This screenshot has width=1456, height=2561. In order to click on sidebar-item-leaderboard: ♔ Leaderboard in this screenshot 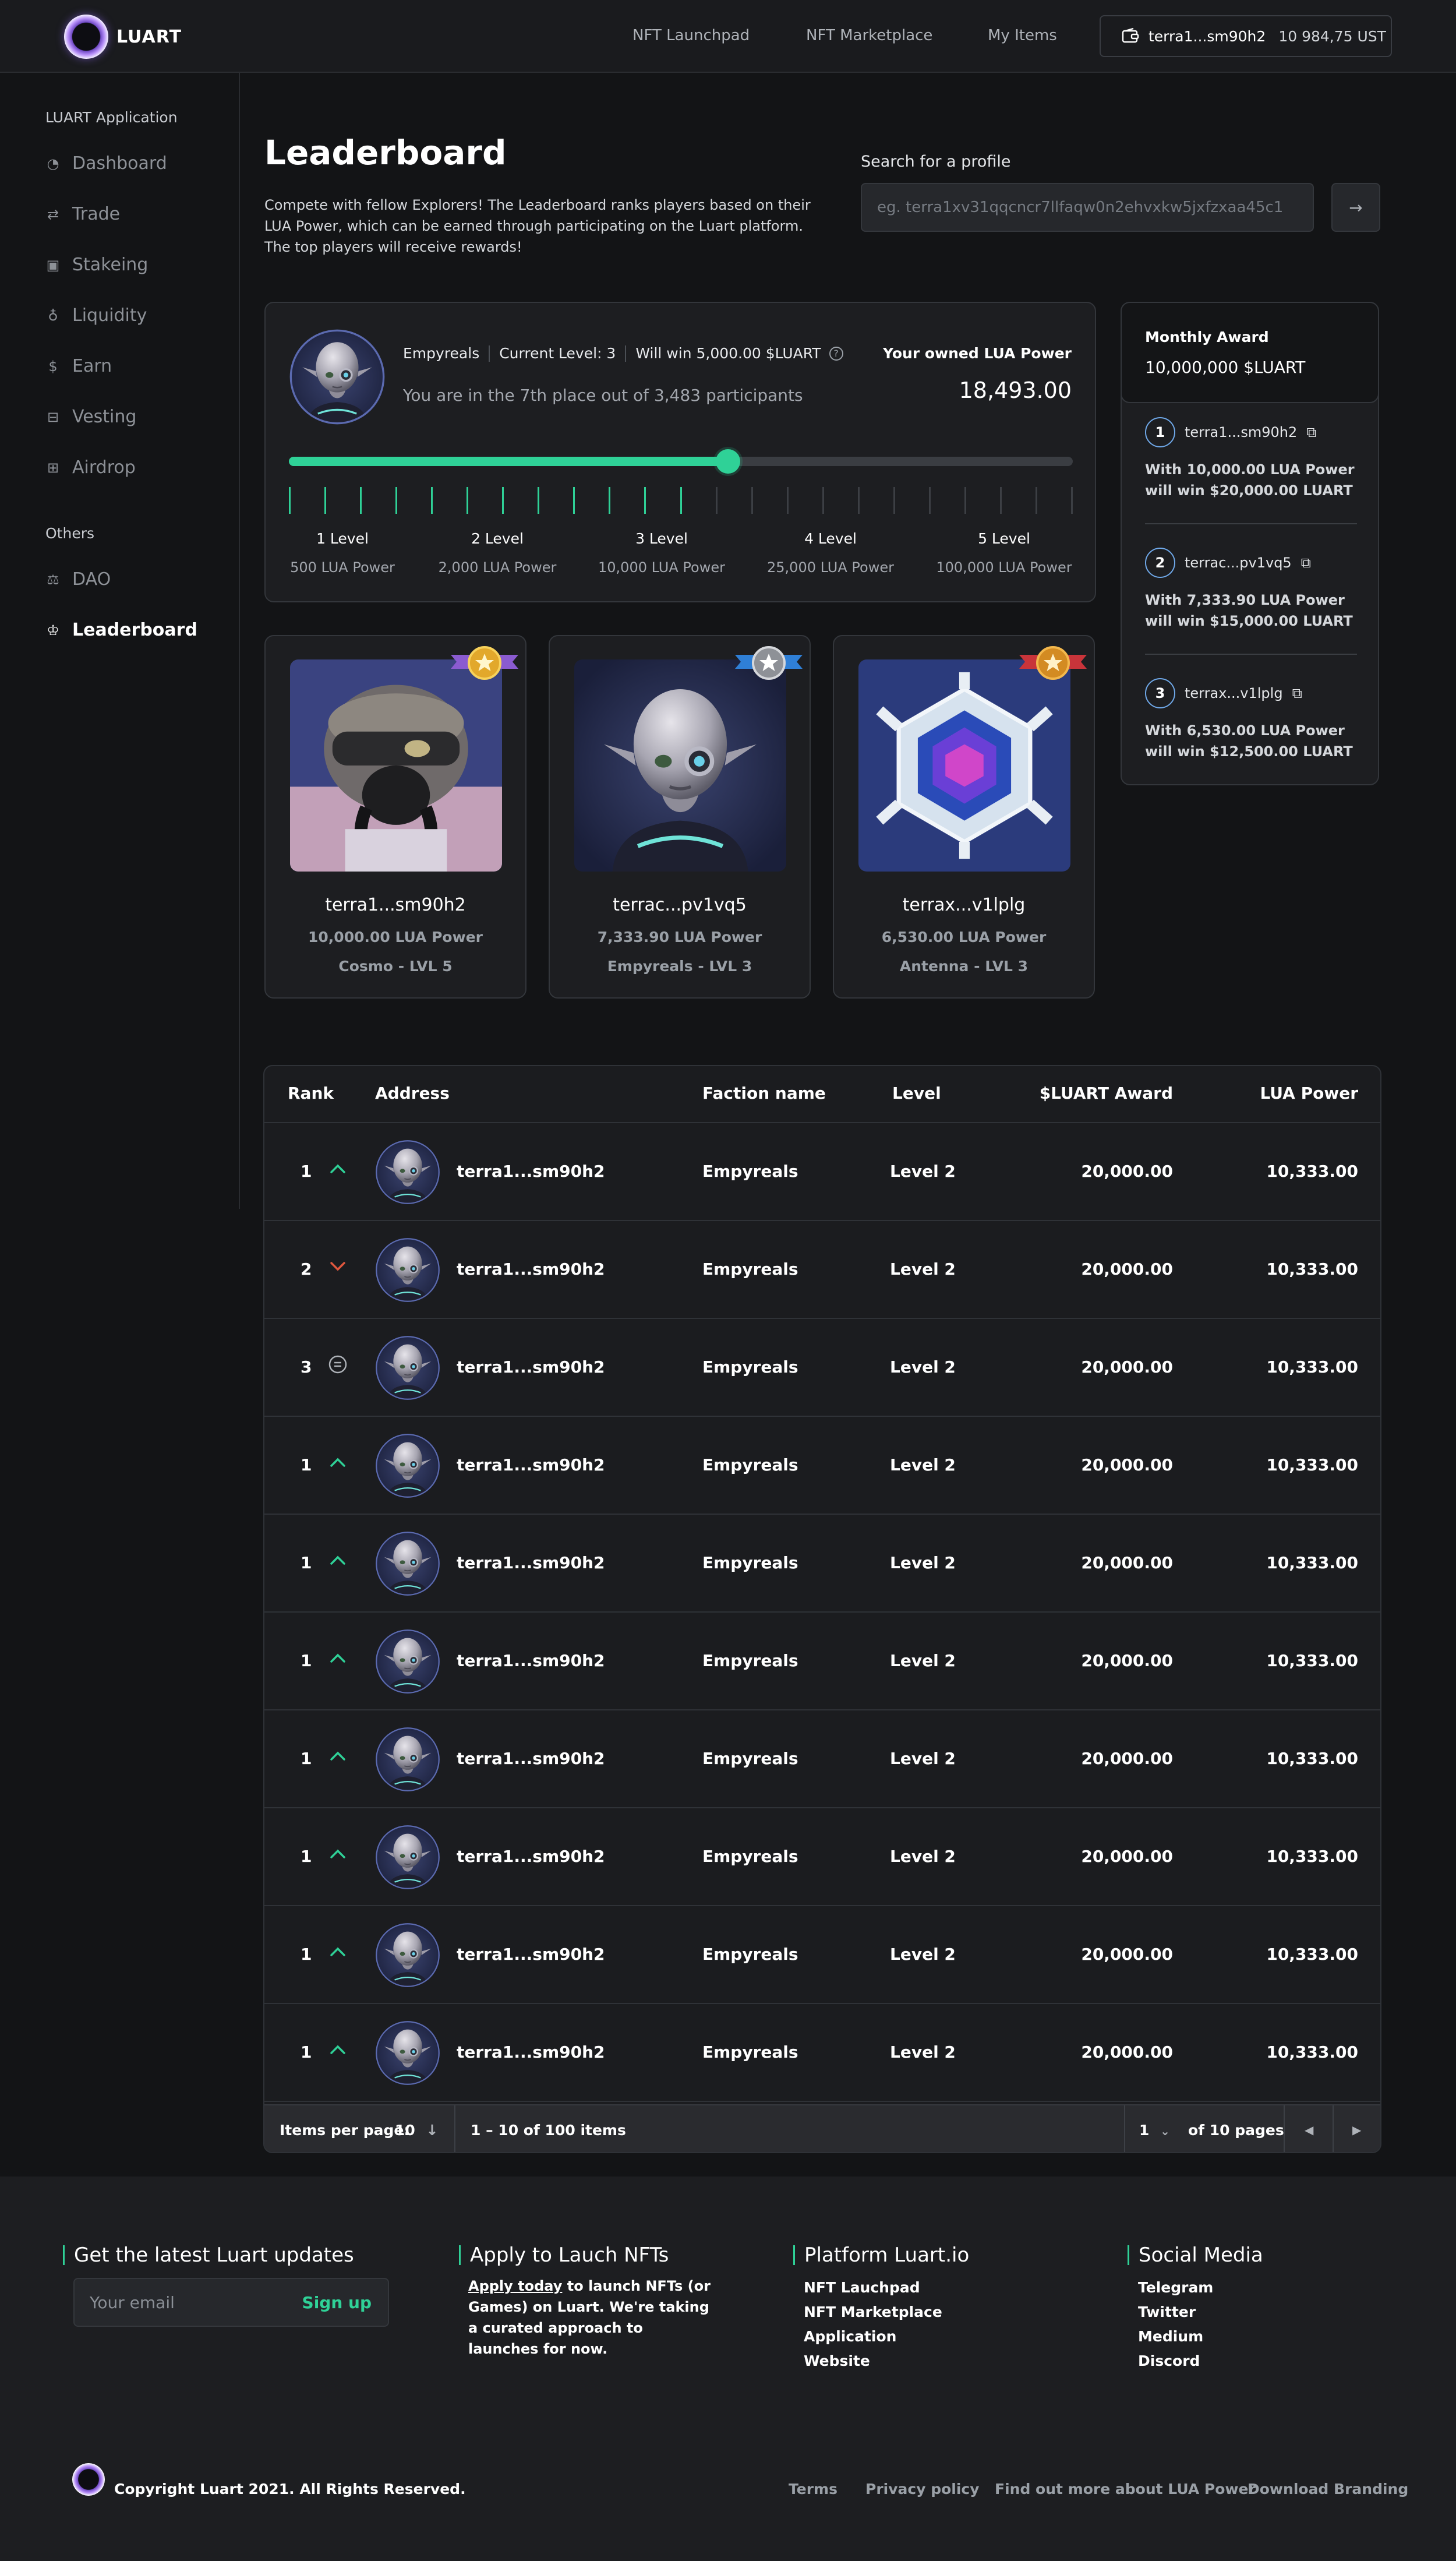, I will do `click(121, 630)`.